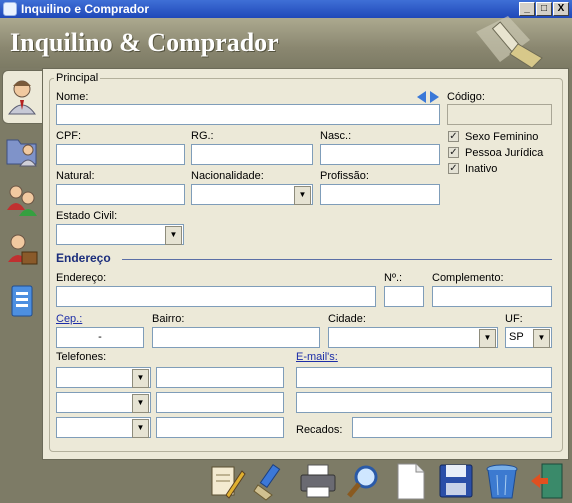 The height and width of the screenshot is (503, 572). What do you see at coordinates (75, 176) in the screenshot?
I see `natural-label: Natural:` at bounding box center [75, 176].